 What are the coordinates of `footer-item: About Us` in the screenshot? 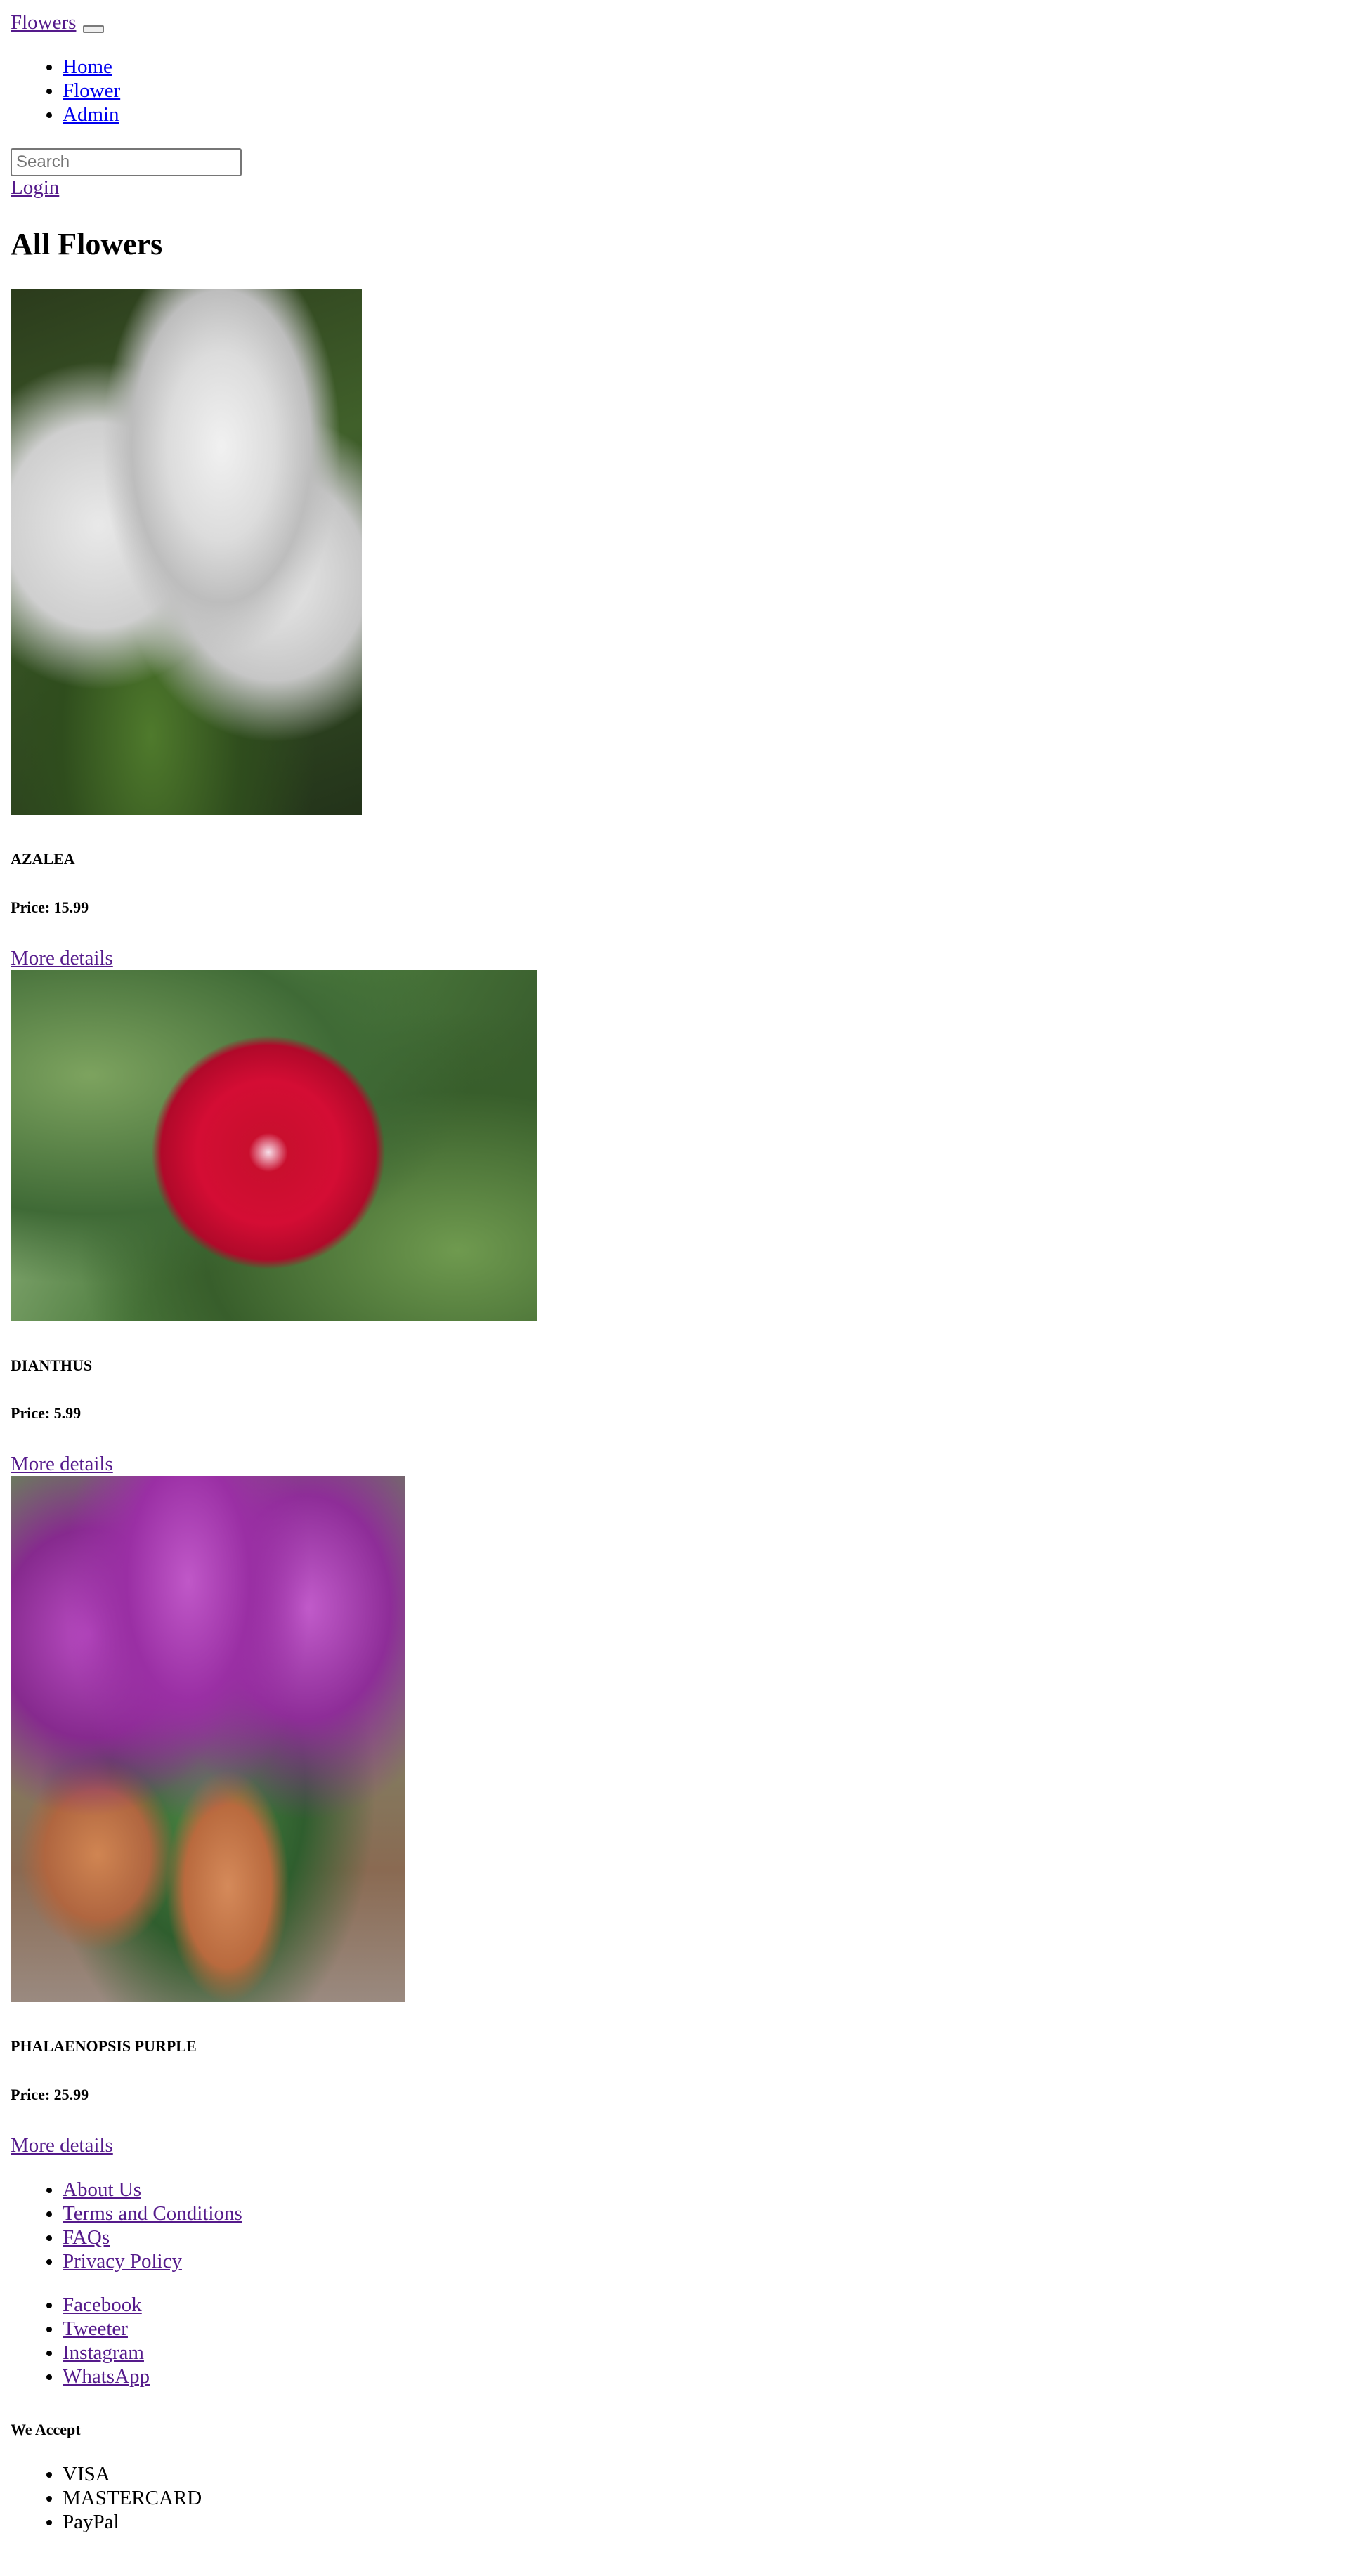 It's located at (152, 2190).